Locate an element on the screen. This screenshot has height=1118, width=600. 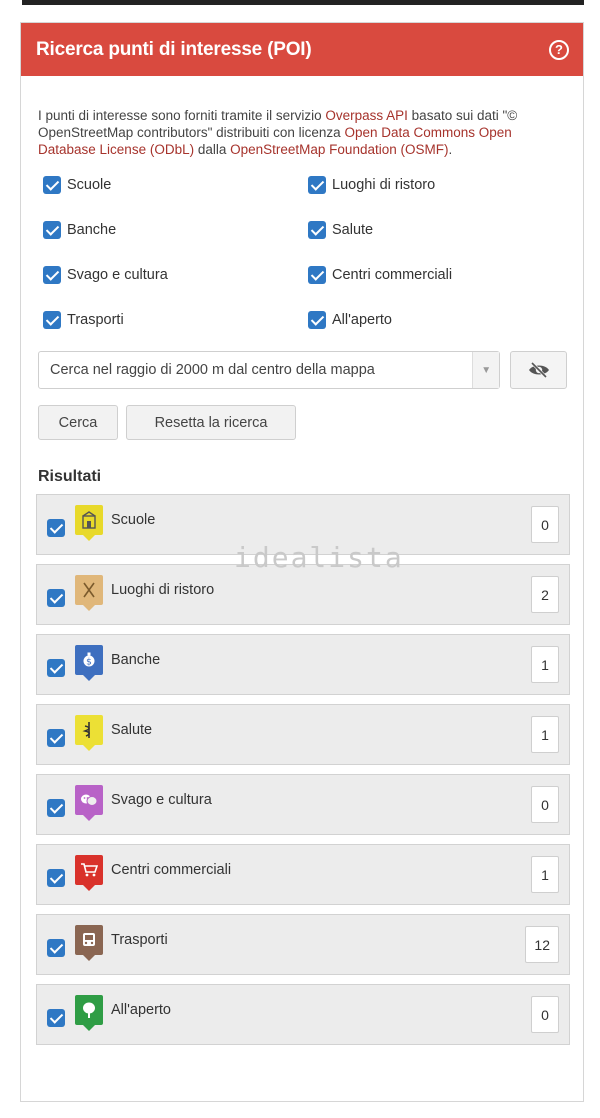
results-title: Risultati is located at coordinates (70, 476).